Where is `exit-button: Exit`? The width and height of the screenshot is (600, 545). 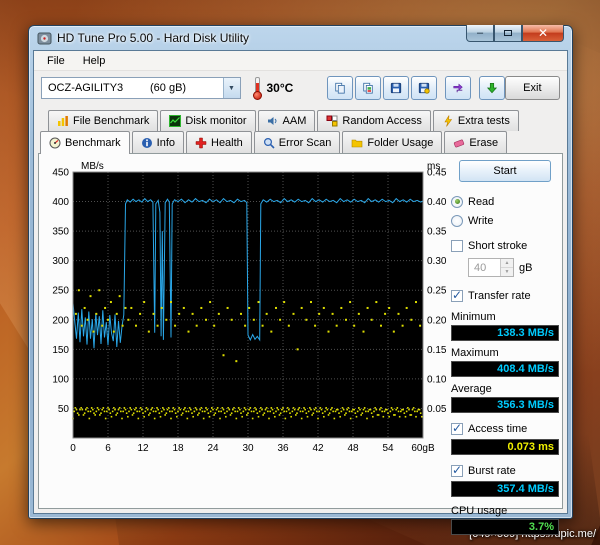 exit-button: Exit is located at coordinates (532, 88).